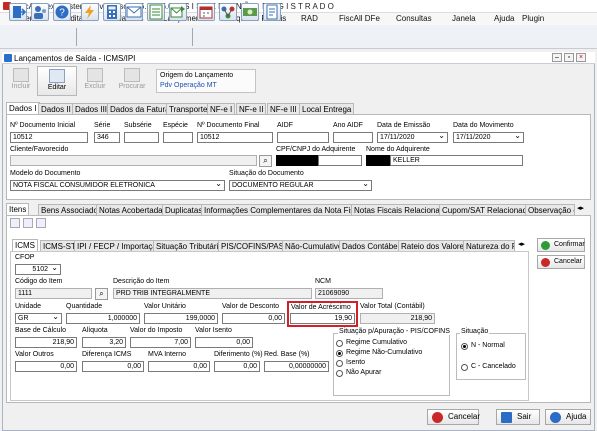  What do you see at coordinates (133, 209) in the screenshot?
I see `tab-notas-acobertadas: Notas Acobertadas` at bounding box center [133, 209].